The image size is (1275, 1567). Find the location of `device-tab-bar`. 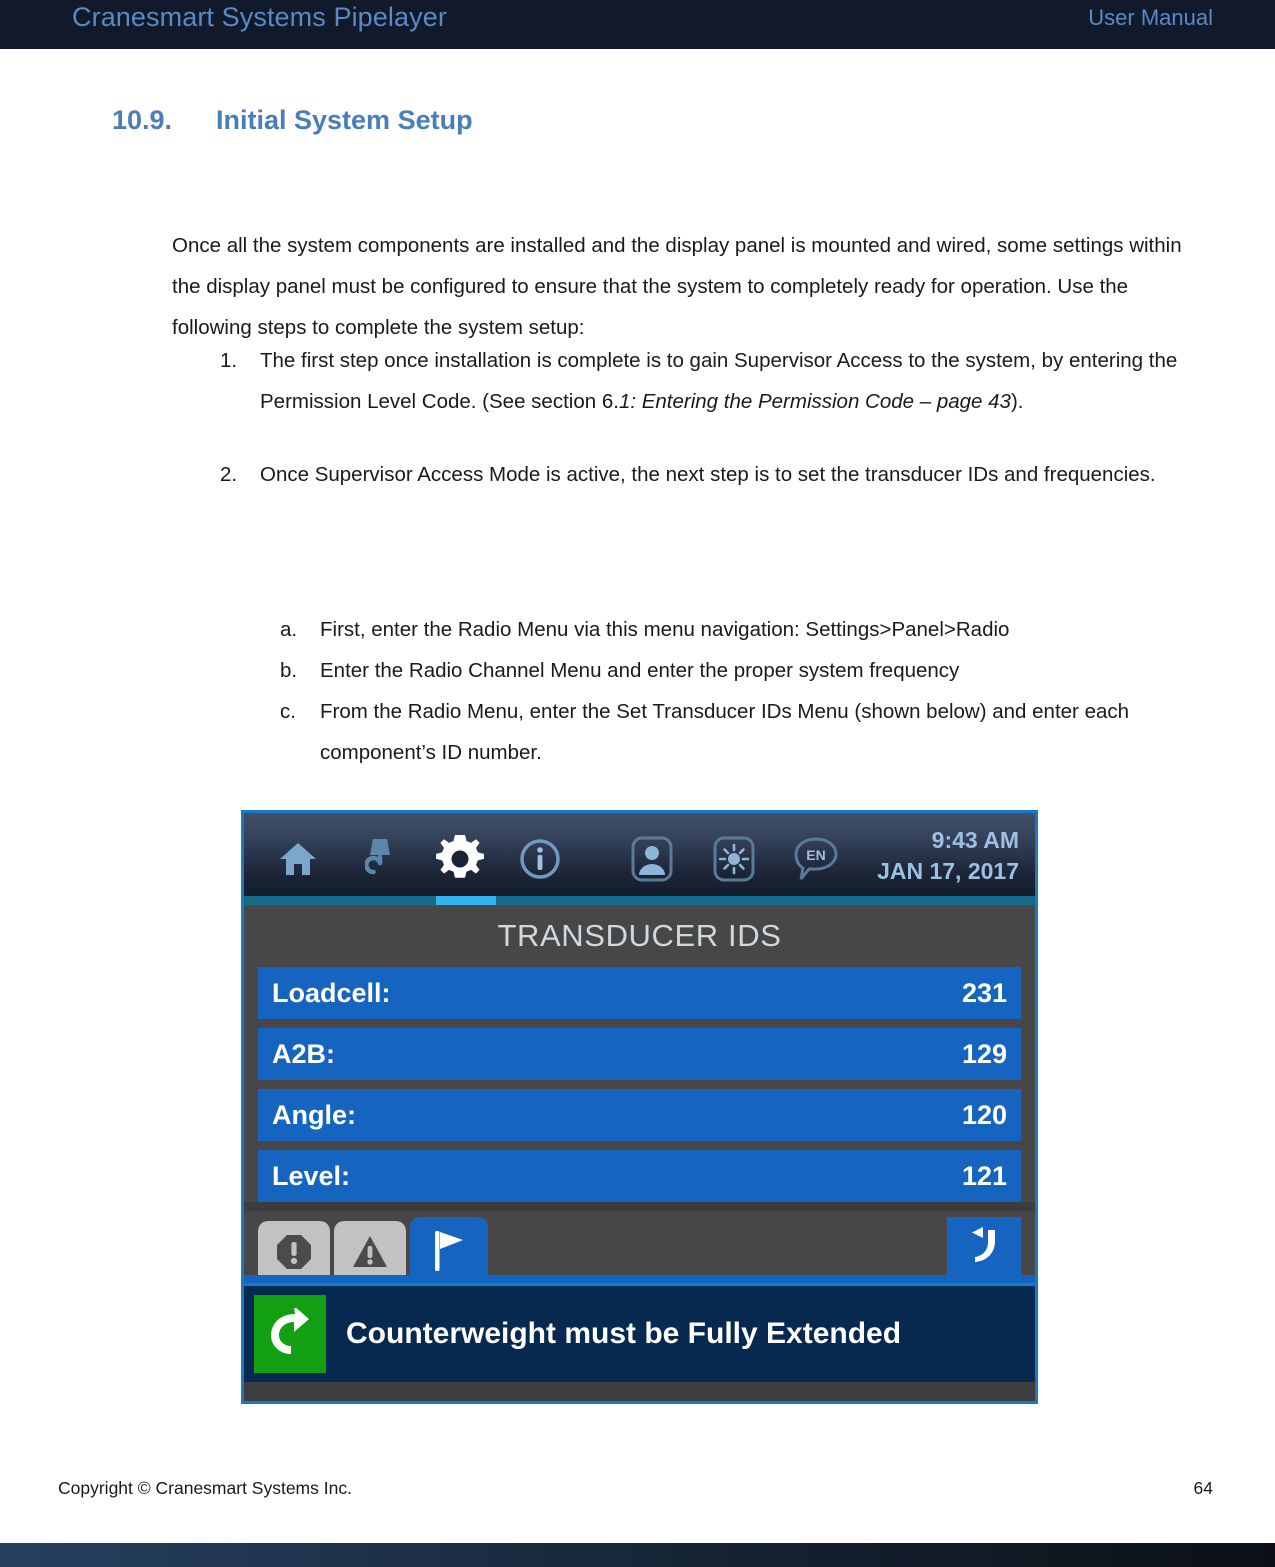

device-tab-bar is located at coordinates (639, 1247).